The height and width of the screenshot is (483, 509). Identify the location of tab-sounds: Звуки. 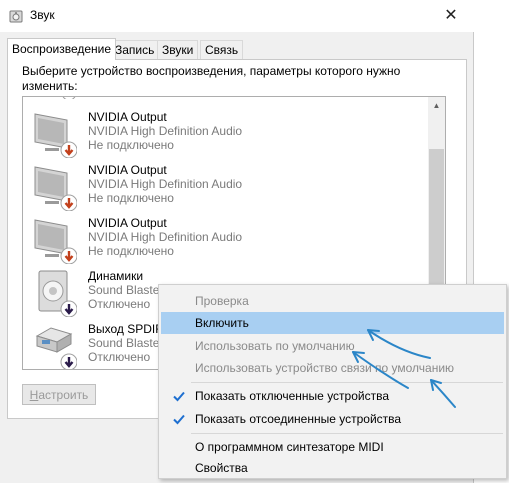
(178, 49).